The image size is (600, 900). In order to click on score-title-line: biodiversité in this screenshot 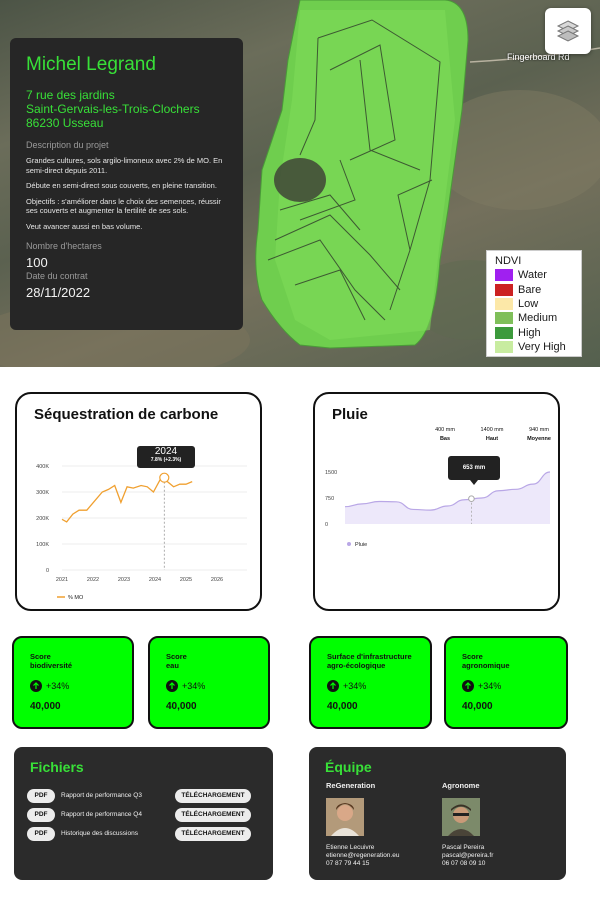, I will do `click(51, 665)`.